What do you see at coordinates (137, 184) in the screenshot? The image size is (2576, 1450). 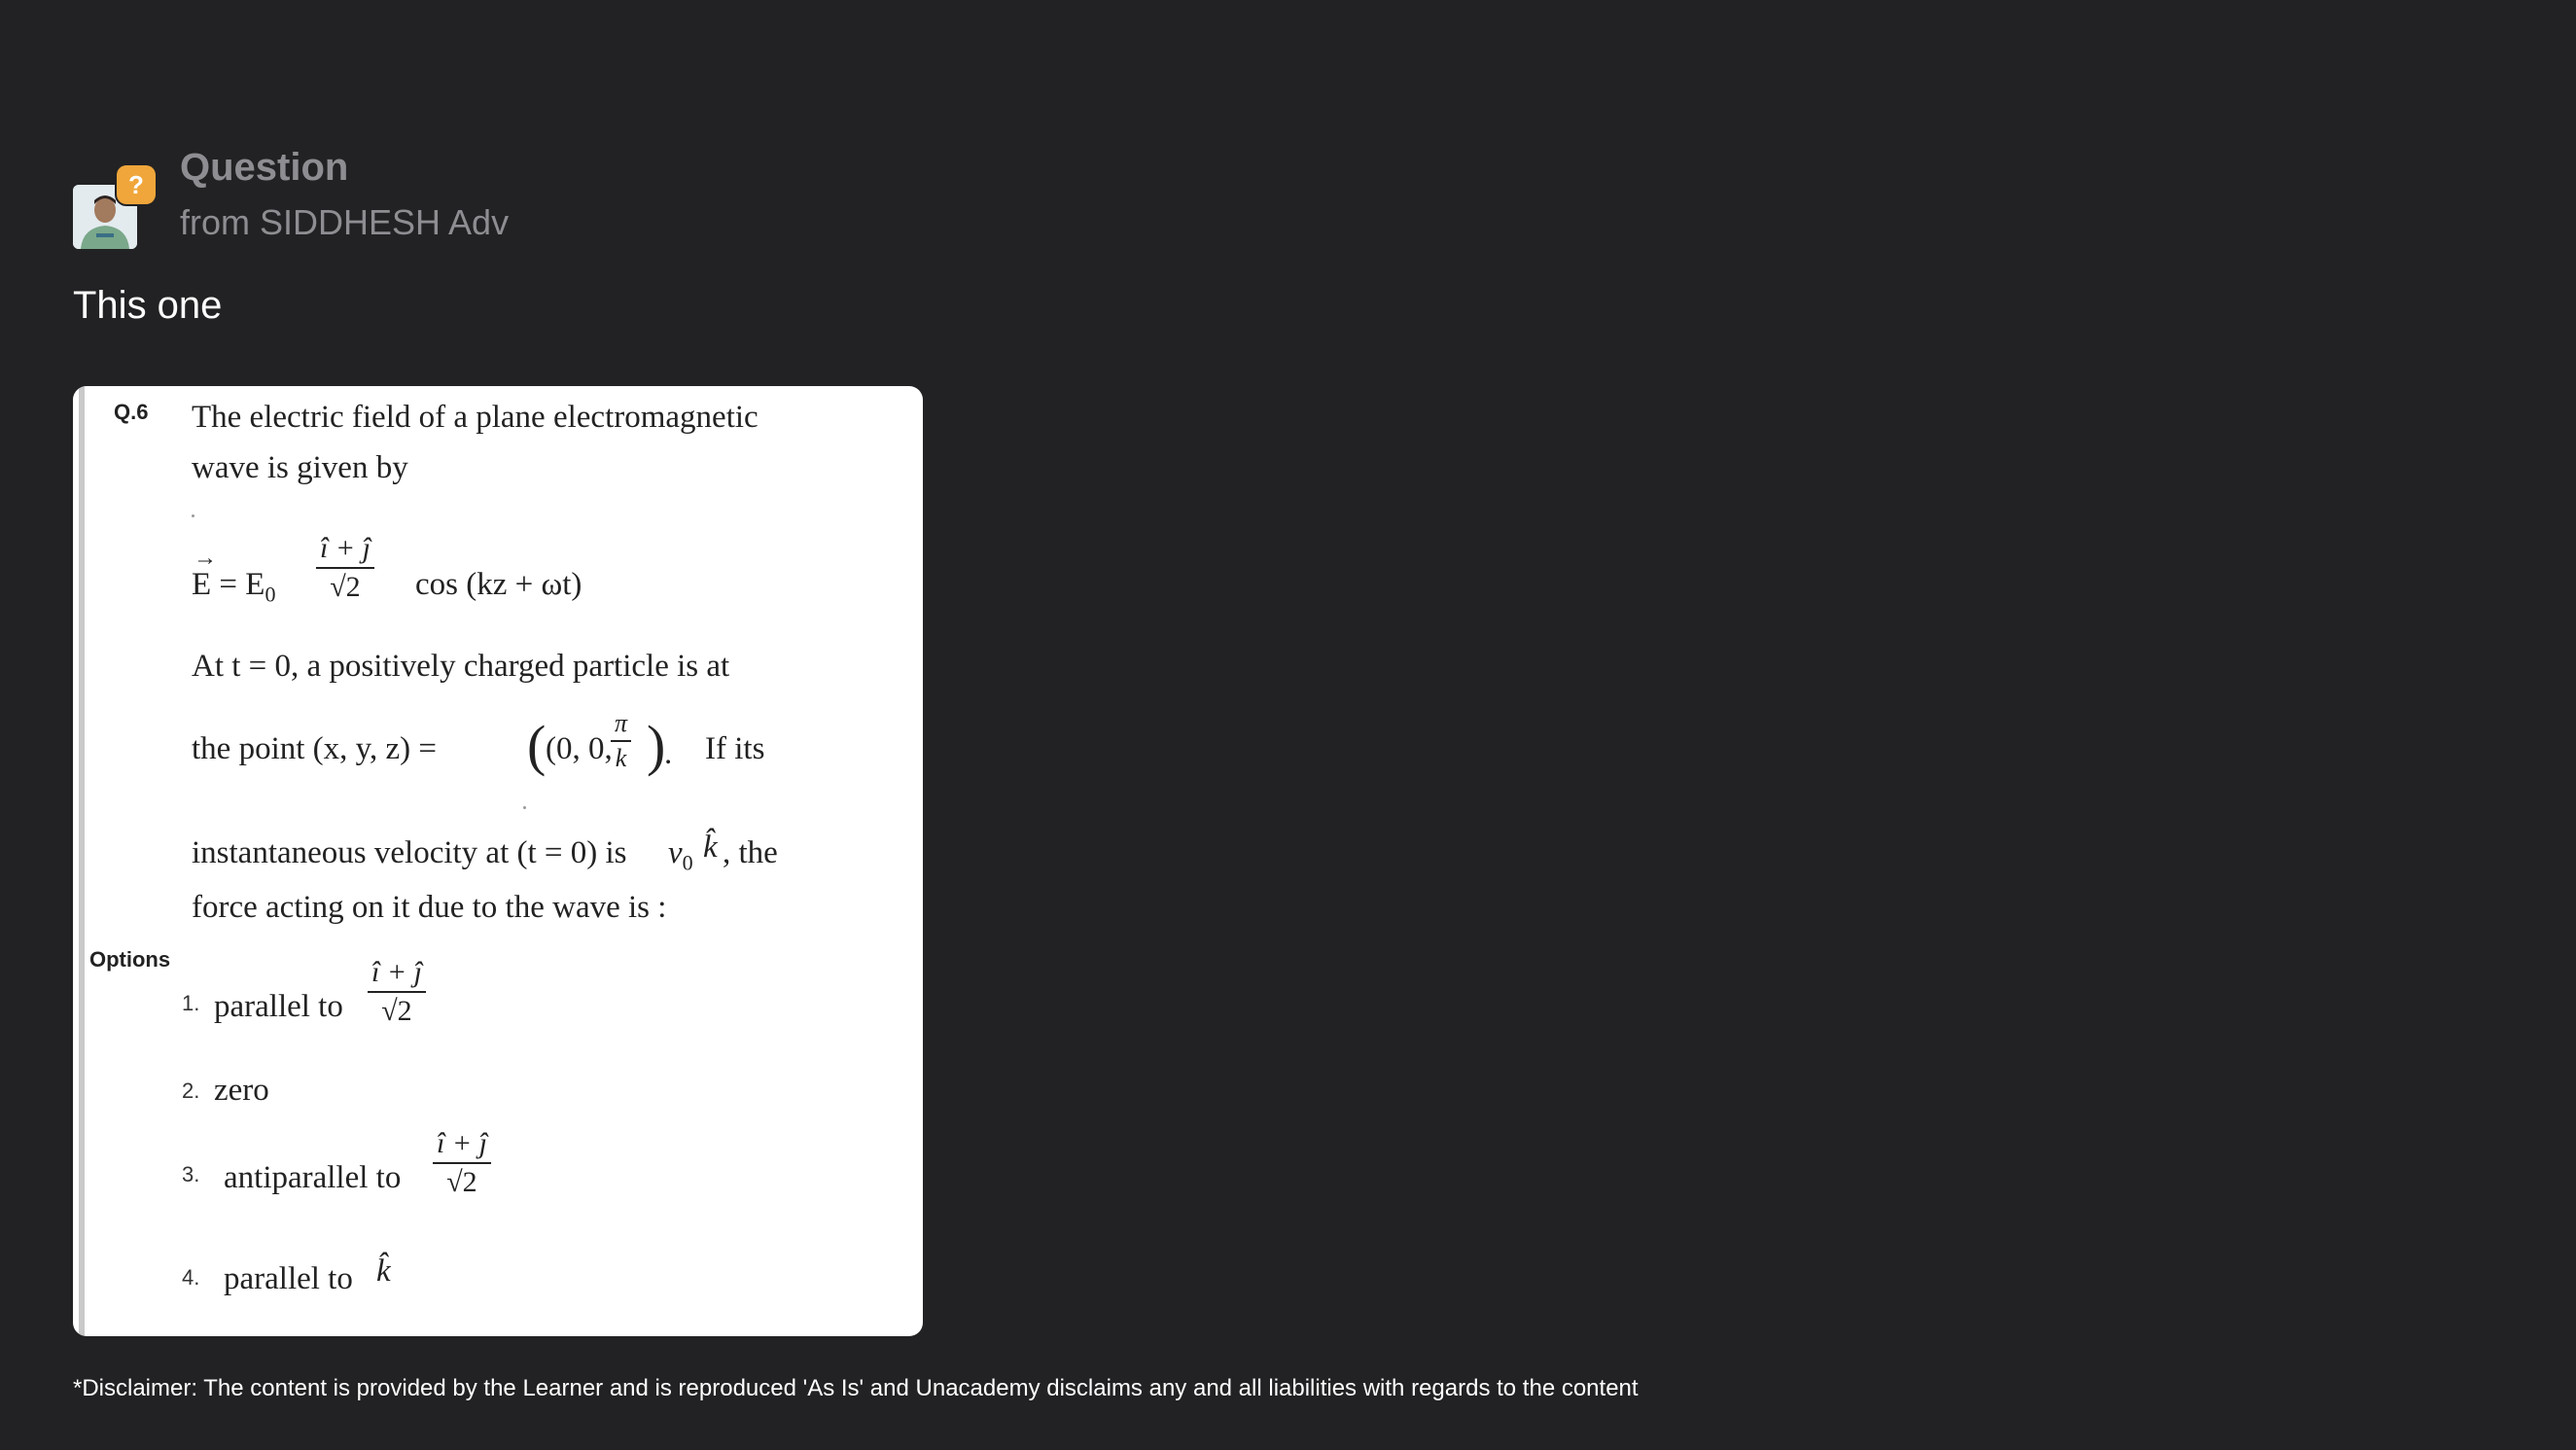 I see `question-badge-icon: ?` at bounding box center [137, 184].